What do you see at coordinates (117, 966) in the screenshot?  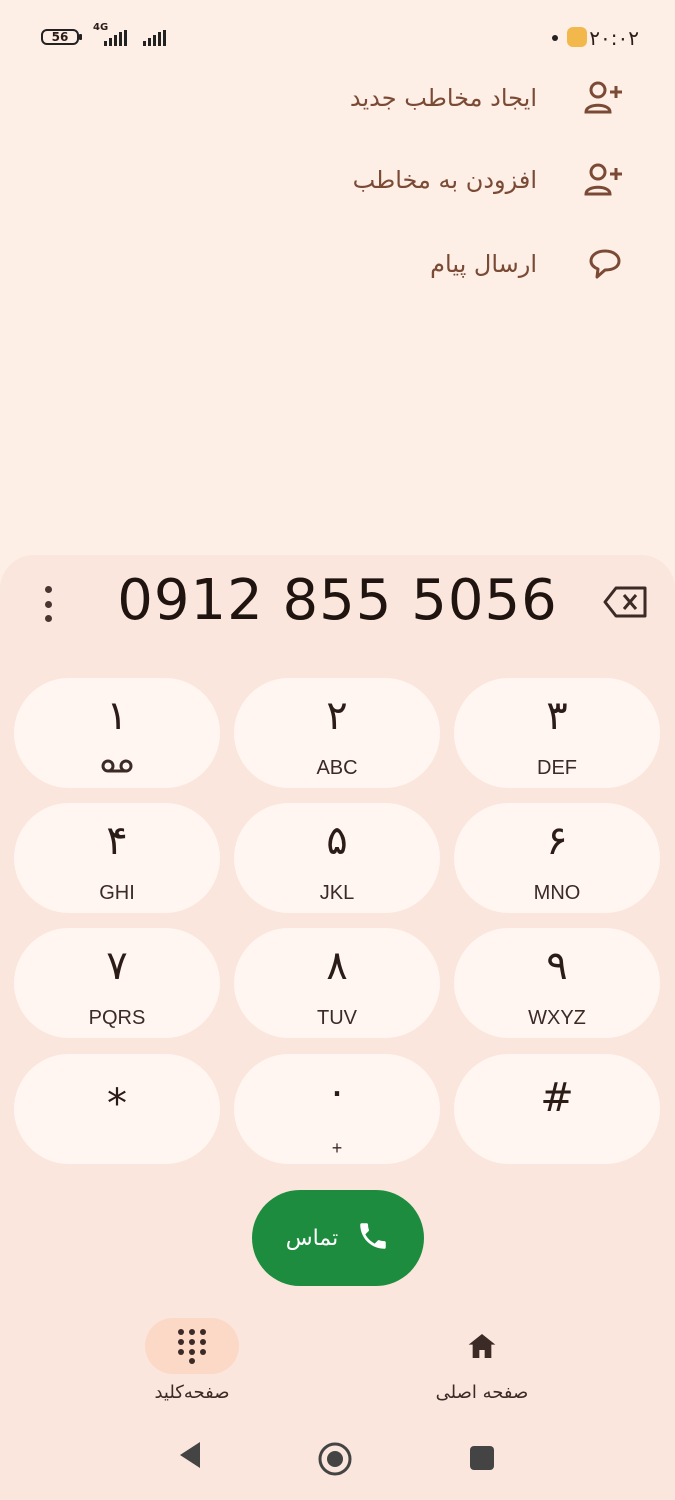 I see `key-digit: ۷` at bounding box center [117, 966].